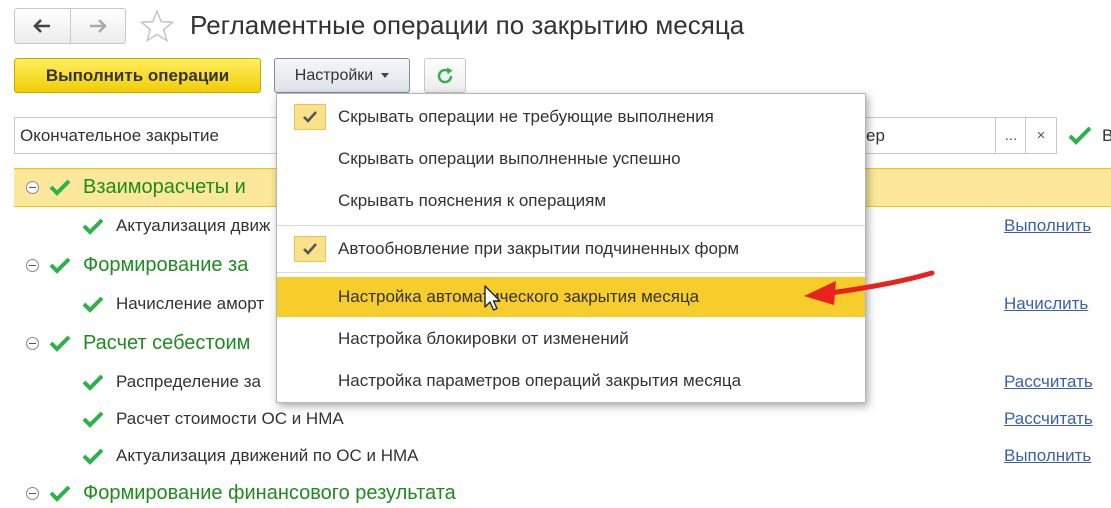 The height and width of the screenshot is (508, 1111). I want to click on item-label: Расчет стоимости ОС и НМА, so click(230, 418).